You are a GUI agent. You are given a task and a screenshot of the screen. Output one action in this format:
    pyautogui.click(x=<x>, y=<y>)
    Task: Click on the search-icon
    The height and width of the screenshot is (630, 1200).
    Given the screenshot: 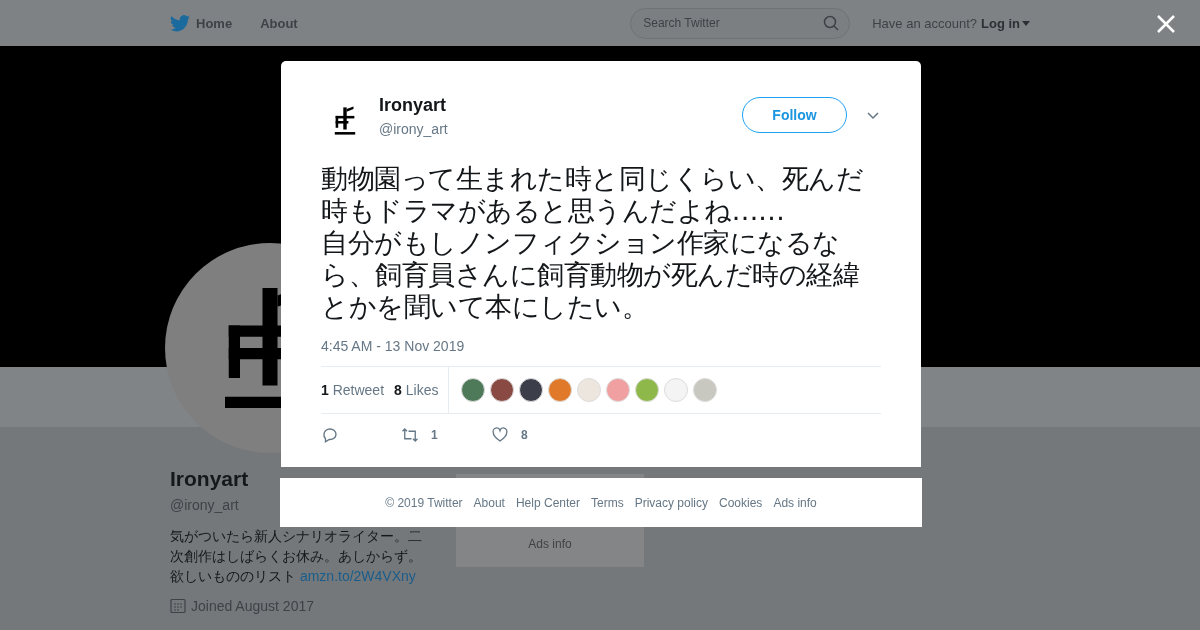 What is the action you would take?
    pyautogui.click(x=831, y=22)
    